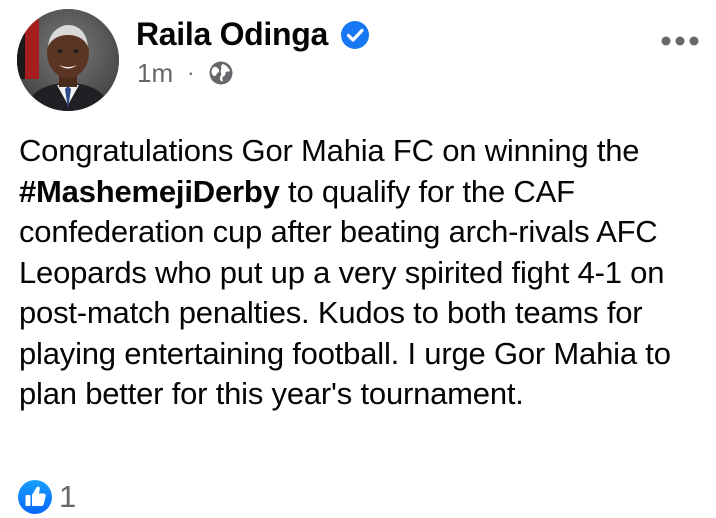 This screenshot has width=716, height=518. I want to click on avatar-photo, so click(68, 60).